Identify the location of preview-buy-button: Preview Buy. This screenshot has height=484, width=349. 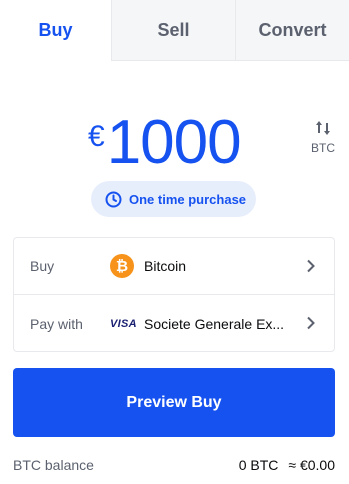
(174, 402).